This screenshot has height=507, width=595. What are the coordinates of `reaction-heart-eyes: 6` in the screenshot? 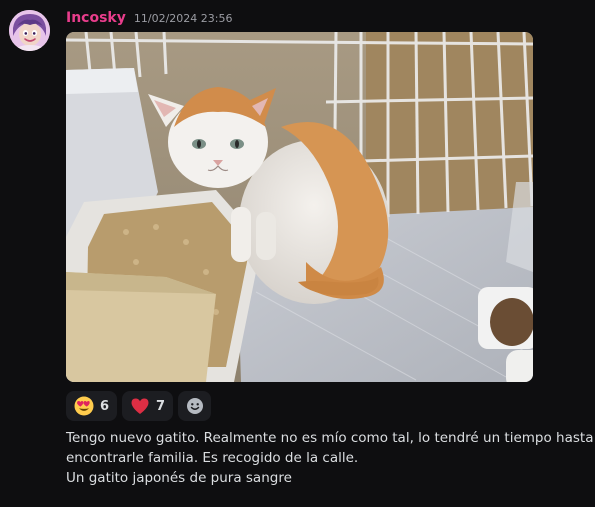 It's located at (92, 406).